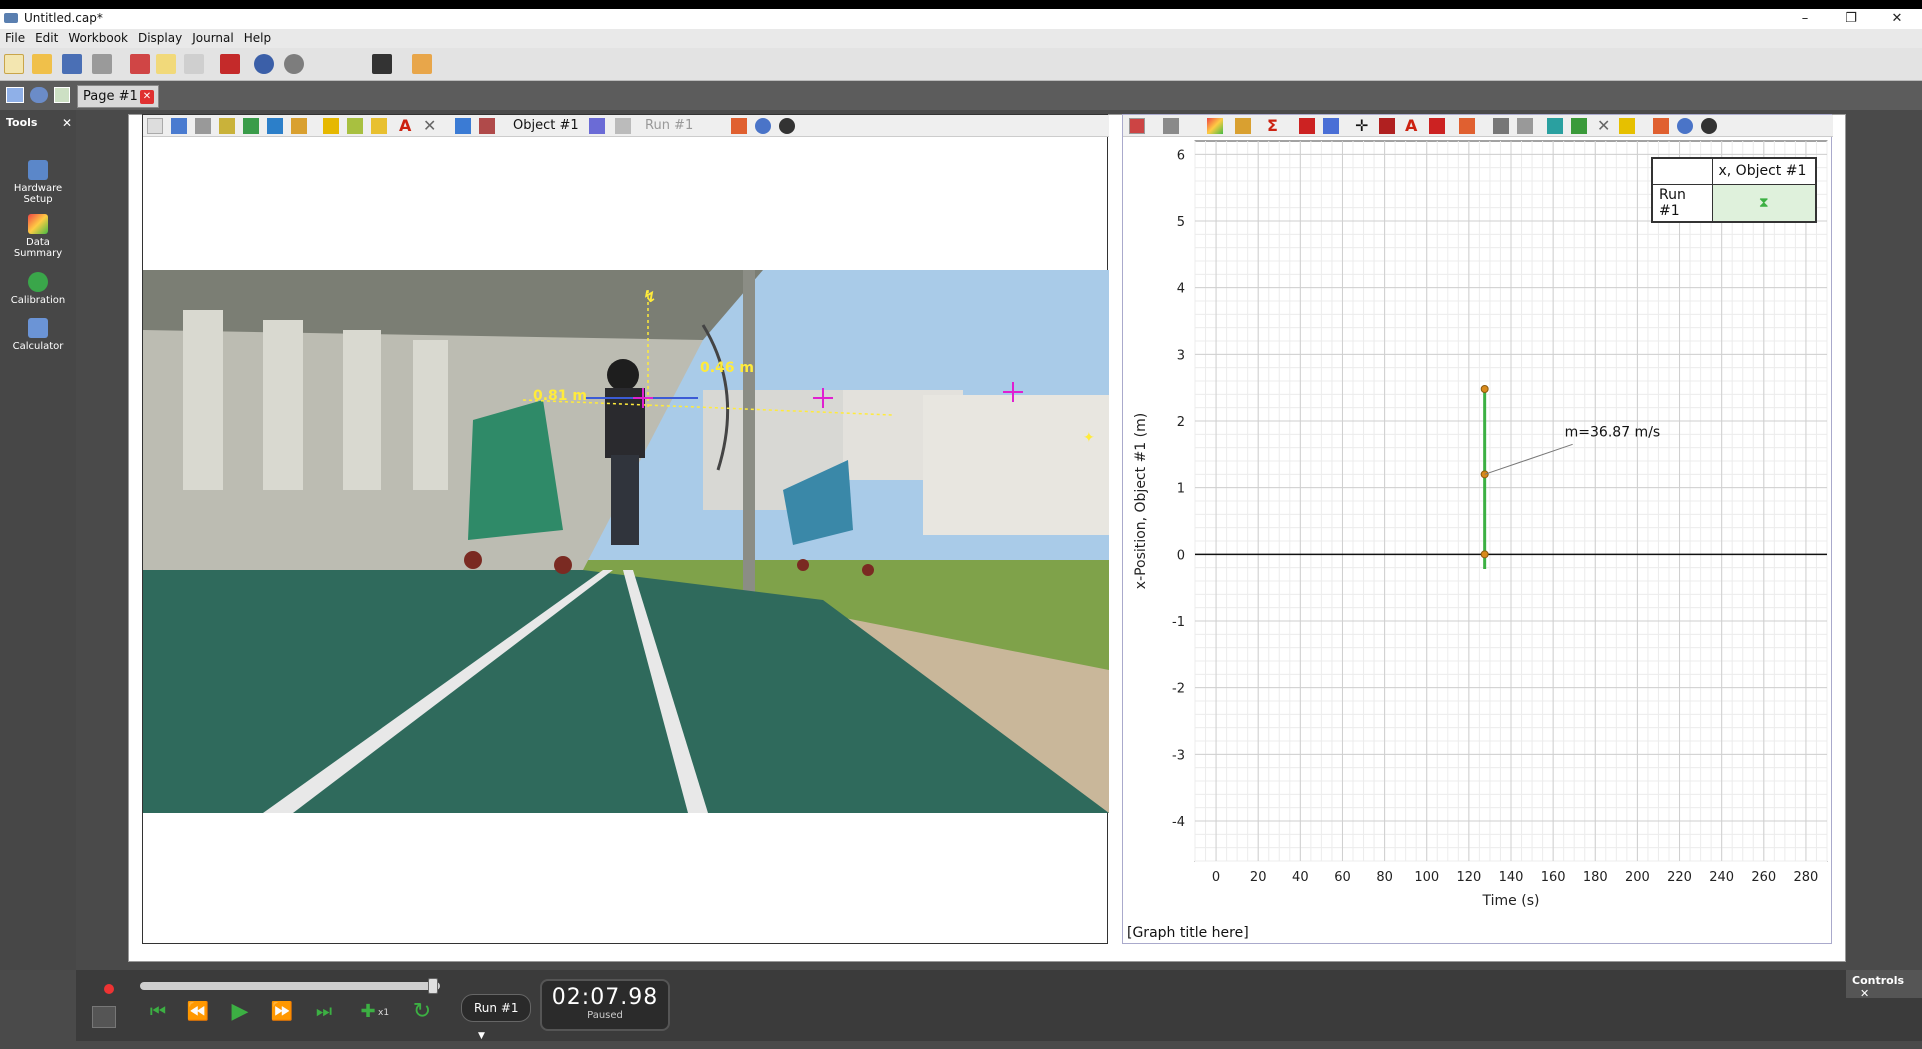 This screenshot has width=1922, height=1049. I want to click on slope-tool-icon, so click(1387, 126).